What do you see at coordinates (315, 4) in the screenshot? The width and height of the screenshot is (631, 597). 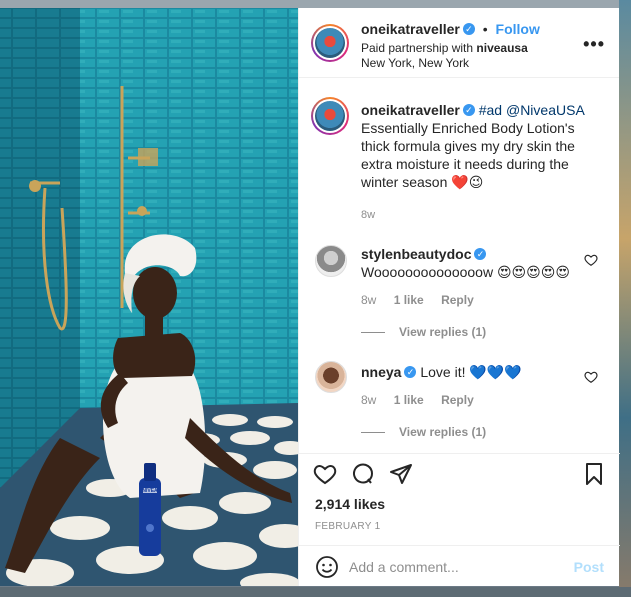 I see `backdrop-edge-top` at bounding box center [315, 4].